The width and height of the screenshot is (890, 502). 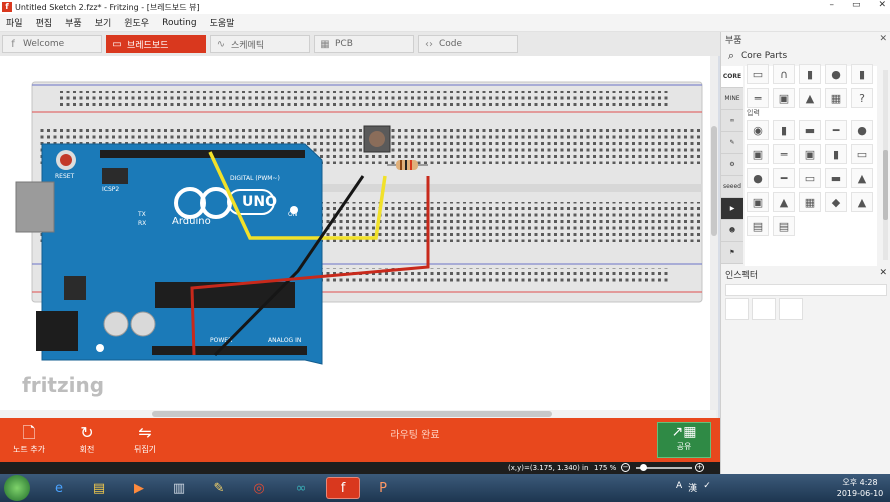 I want to click on close-button: ✕, so click(x=882, y=5).